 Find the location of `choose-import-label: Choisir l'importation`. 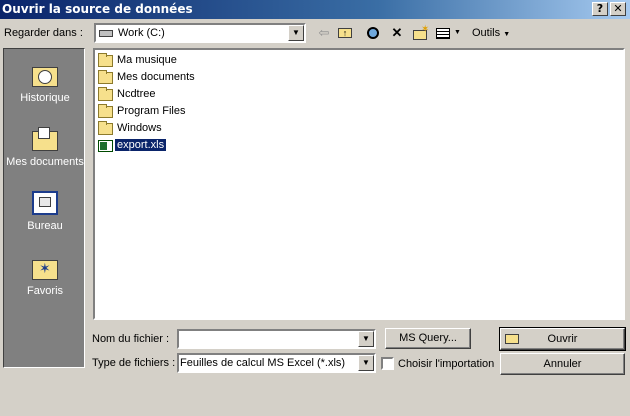

choose-import-label: Choisir l'importation is located at coordinates (446, 364).